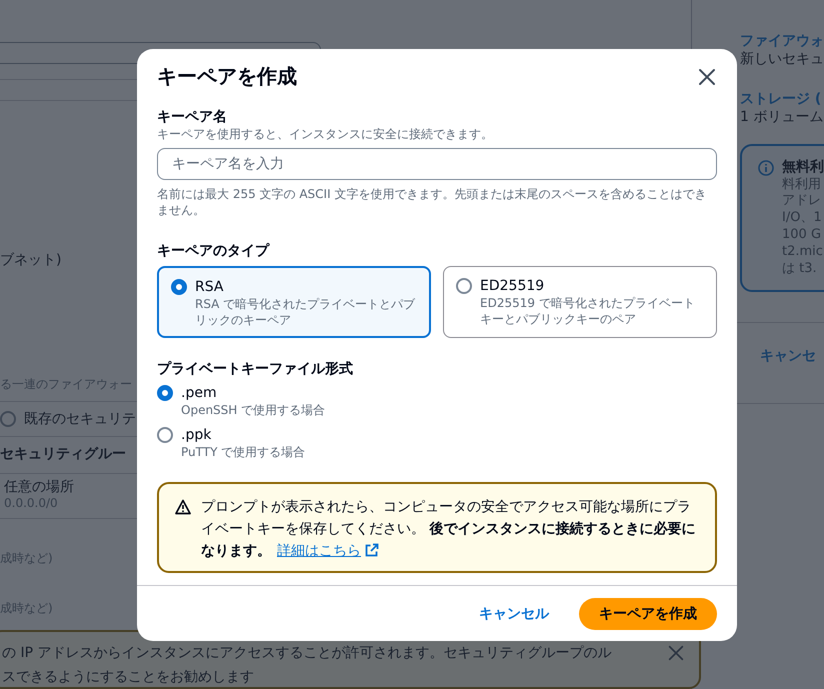  I want to click on warning-icon, so click(183, 507).